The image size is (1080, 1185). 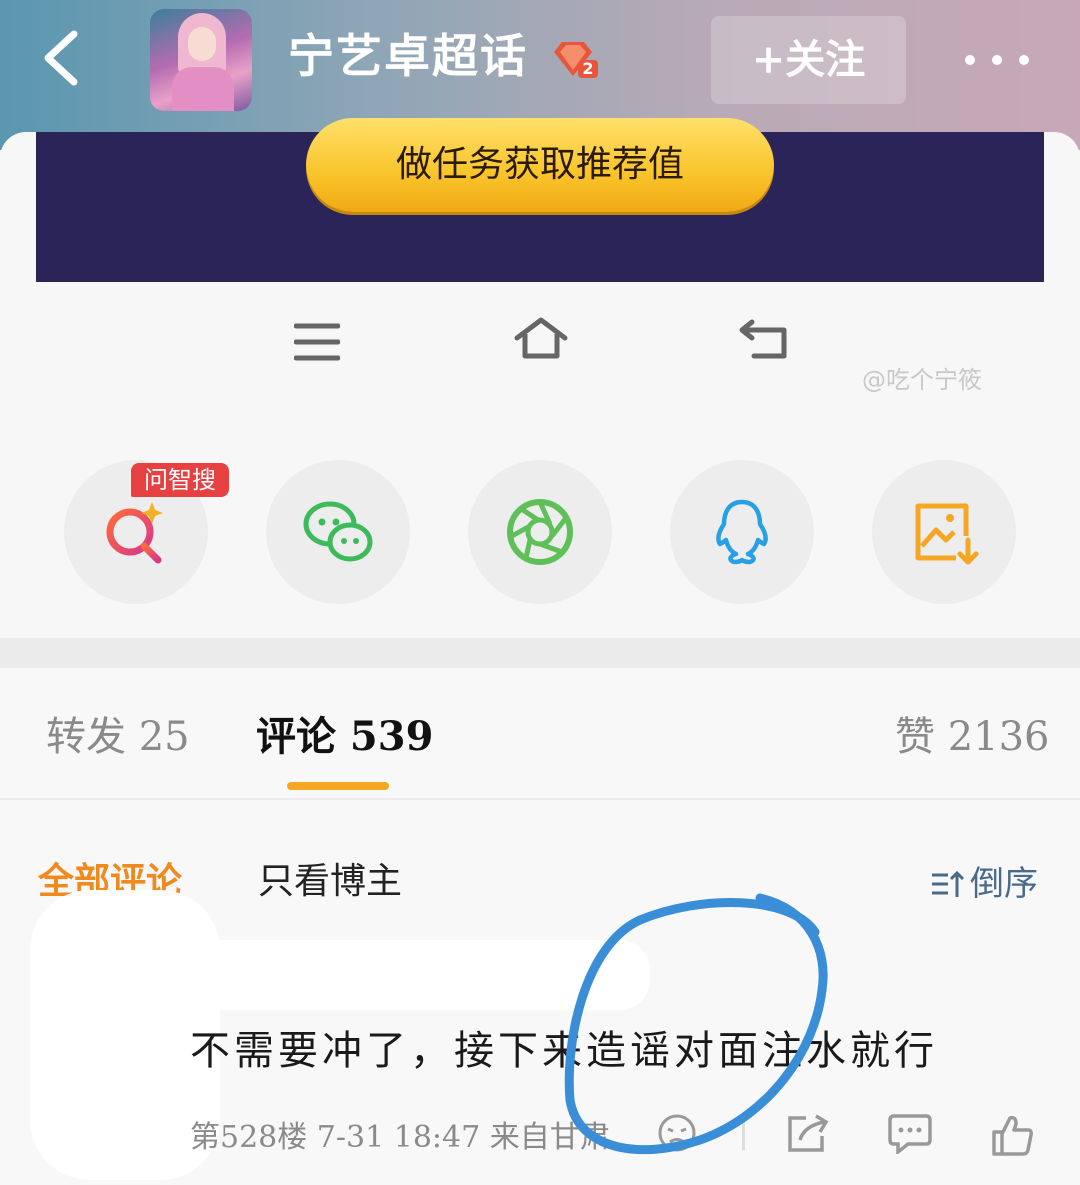 What do you see at coordinates (743, 1134) in the screenshot?
I see `action-divider` at bounding box center [743, 1134].